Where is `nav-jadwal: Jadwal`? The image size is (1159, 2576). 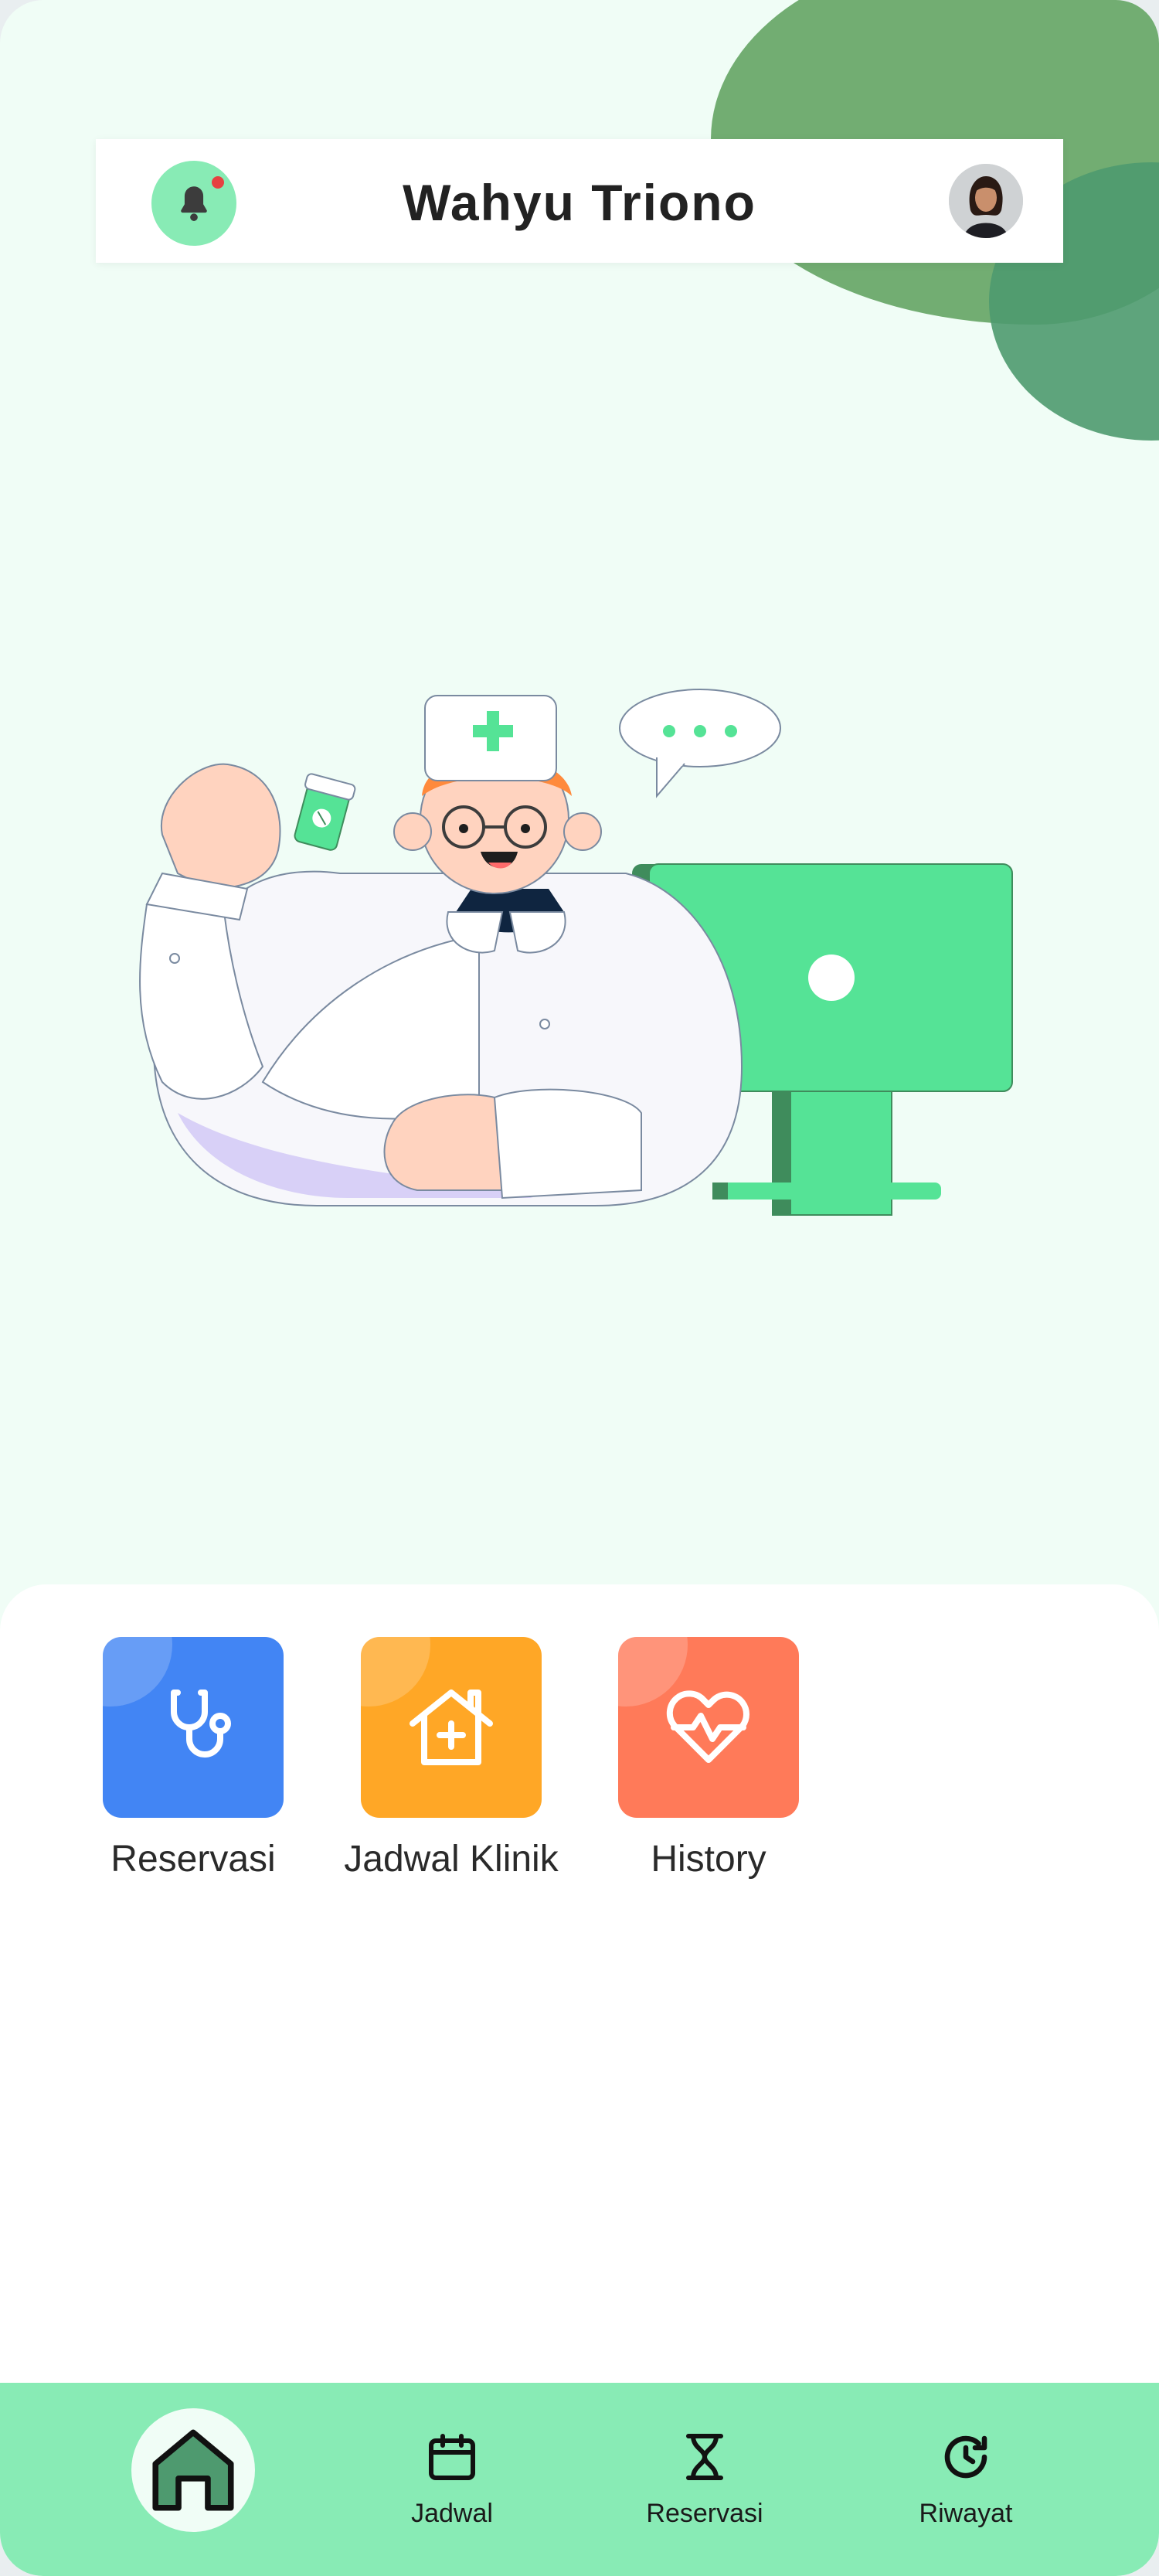 nav-jadwal: Jadwal is located at coordinates (452, 2479).